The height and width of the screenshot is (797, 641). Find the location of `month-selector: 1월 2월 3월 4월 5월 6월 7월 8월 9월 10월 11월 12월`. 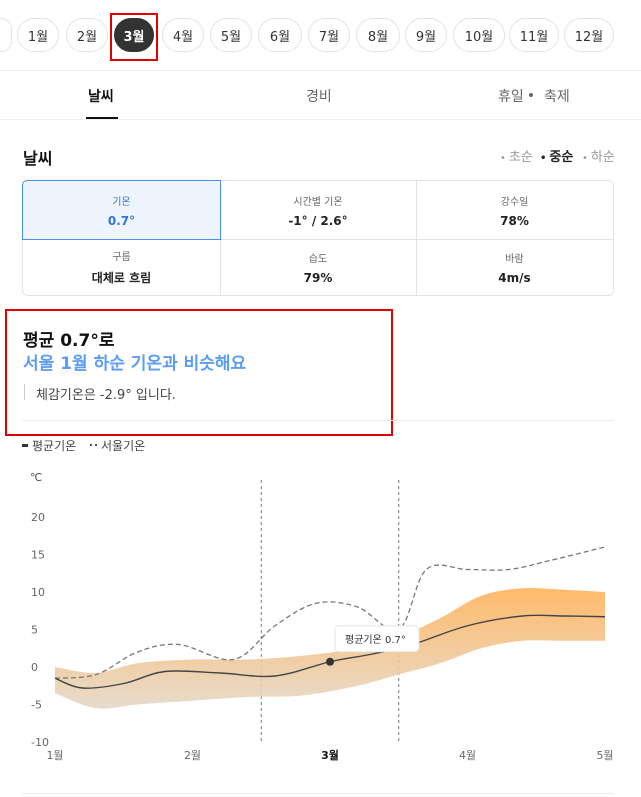

month-selector: 1월 2월 3월 4월 5월 6월 7월 8월 9월 10월 11월 12월 is located at coordinates (320, 35).